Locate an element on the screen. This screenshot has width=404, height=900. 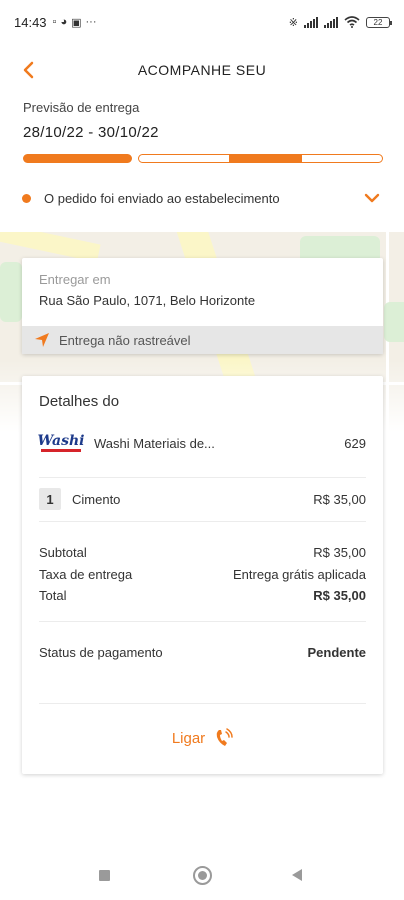
item-price: R$ 35,00 is located at coordinates (339, 499).